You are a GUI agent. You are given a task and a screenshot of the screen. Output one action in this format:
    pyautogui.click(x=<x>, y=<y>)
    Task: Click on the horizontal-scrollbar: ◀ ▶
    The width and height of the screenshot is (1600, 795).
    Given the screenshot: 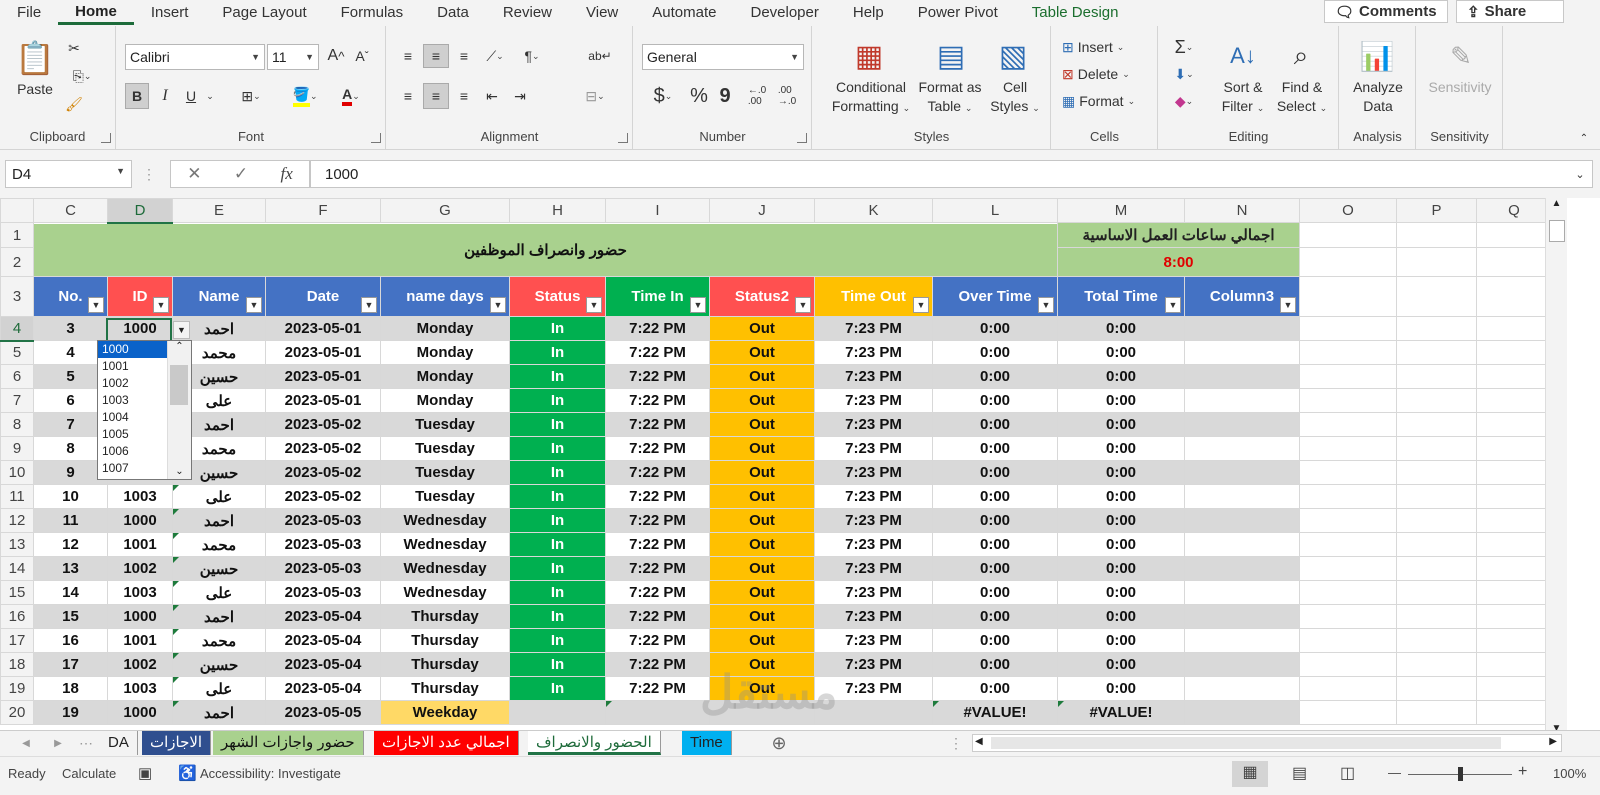 What is the action you would take?
    pyautogui.click(x=1267, y=743)
    